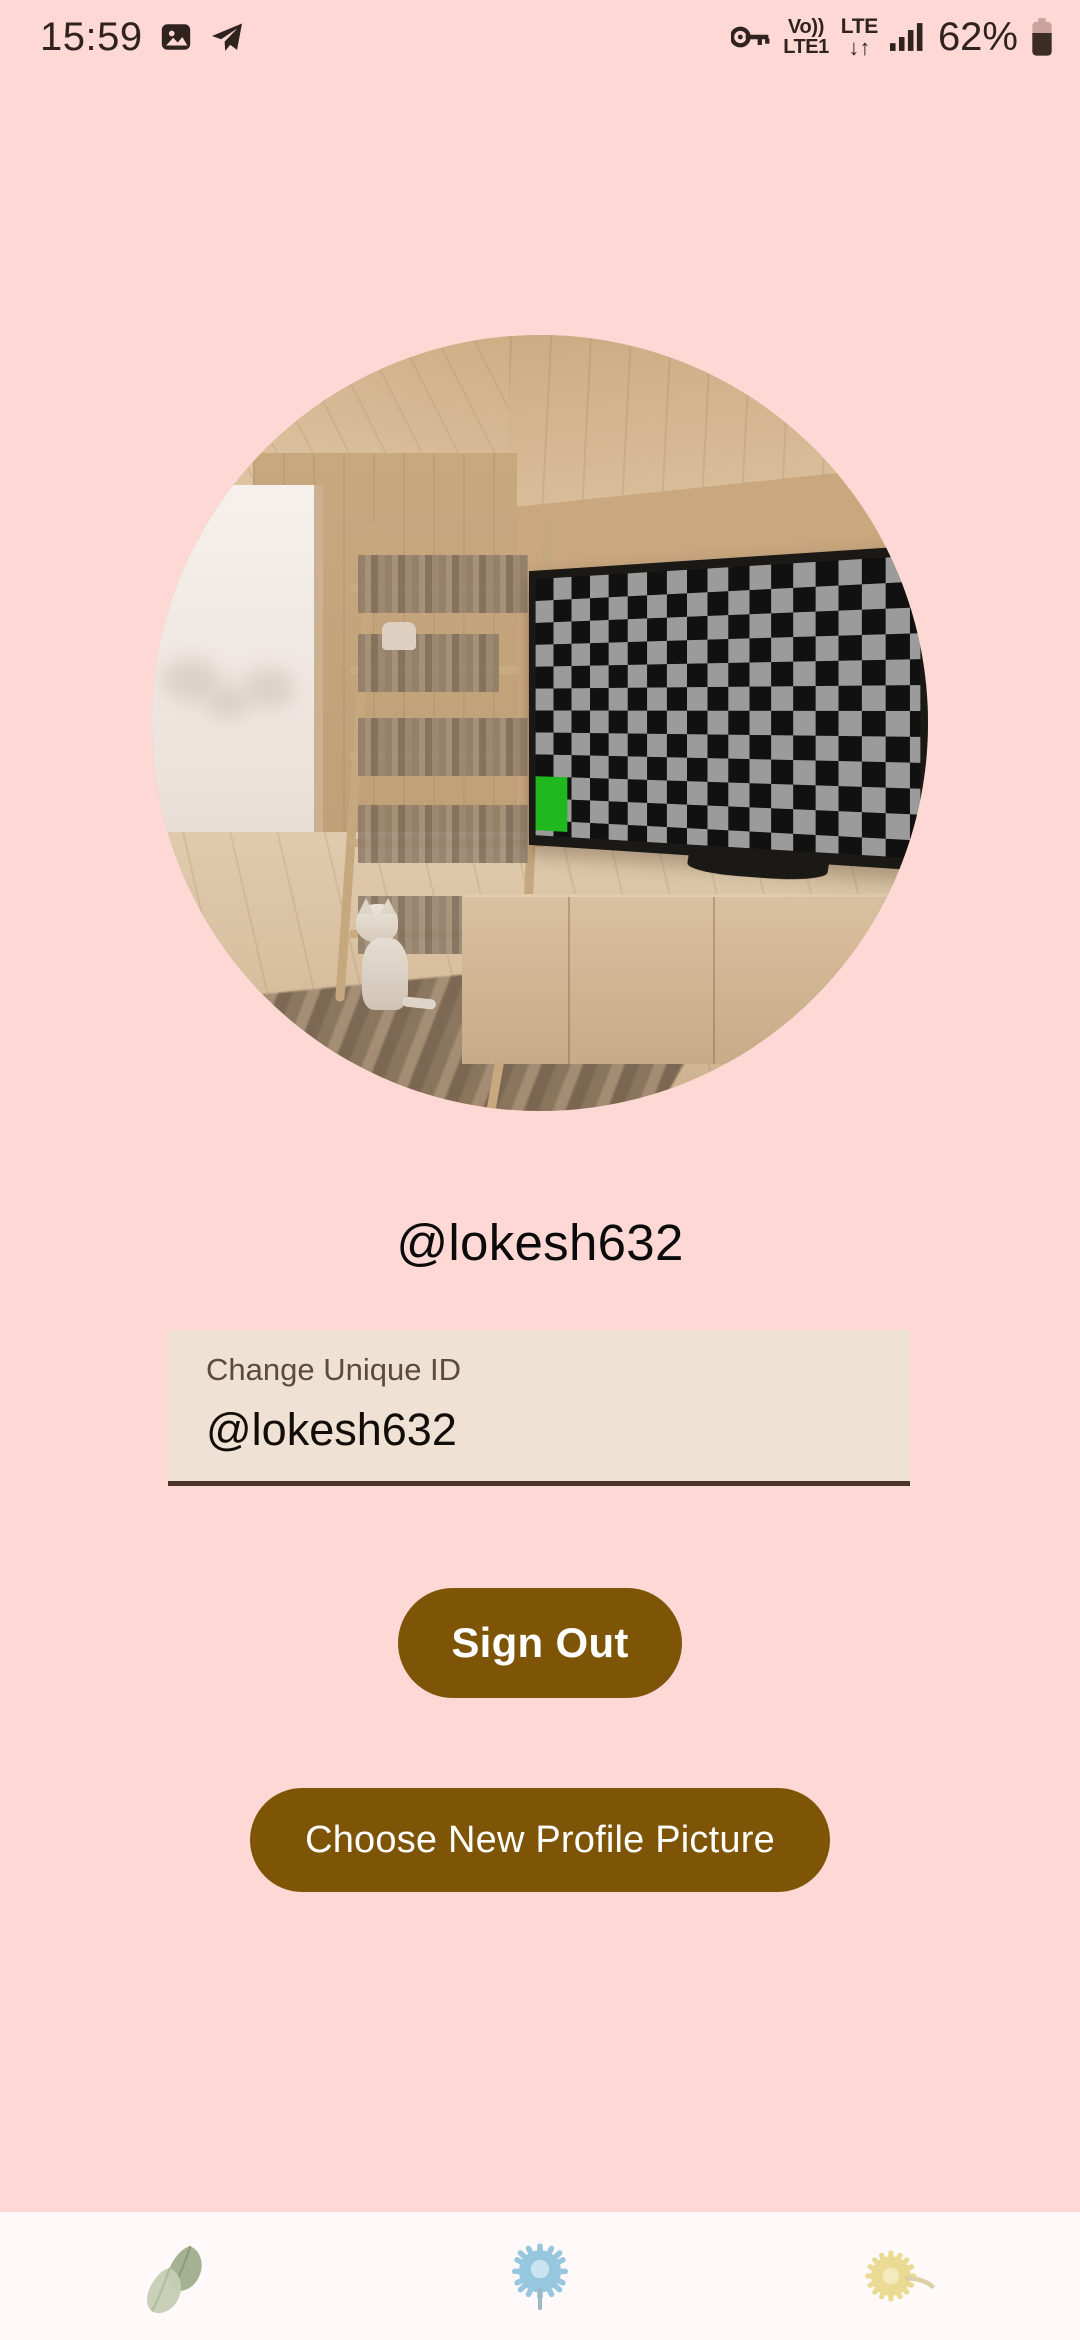 Image resolution: width=1080 pixels, height=2340 pixels. I want to click on bottom-navigation-bar, so click(540, 2276).